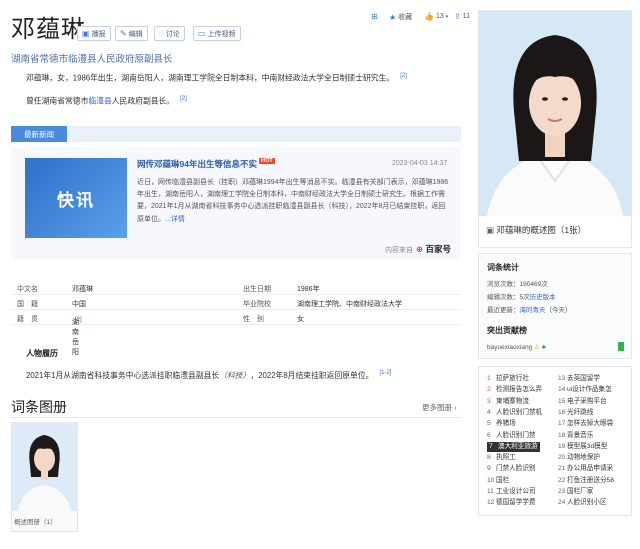 The width and height of the screenshot is (640, 549). I want to click on album-caption: 概述图册（1）, so click(35, 522).